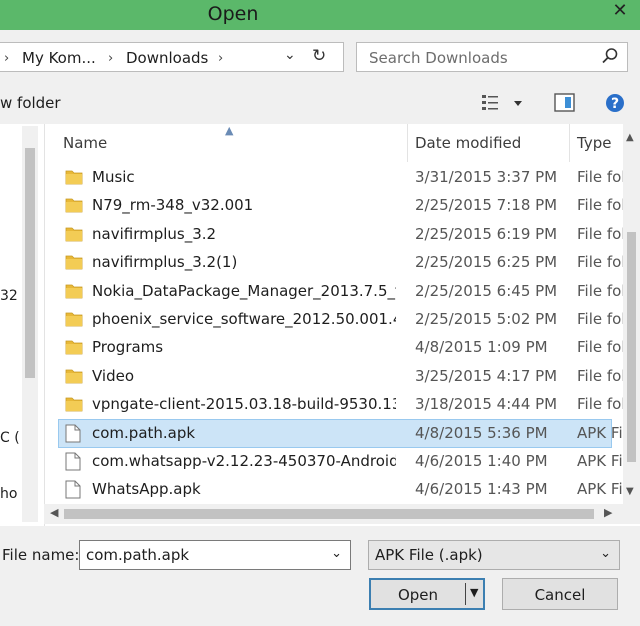  Describe the element at coordinates (594, 143) in the screenshot. I see `column-header-type: Type` at that location.